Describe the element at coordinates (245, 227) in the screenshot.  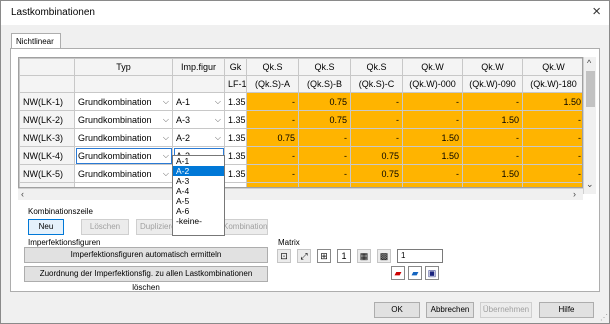
I see `kombination-button: Kombination` at that location.